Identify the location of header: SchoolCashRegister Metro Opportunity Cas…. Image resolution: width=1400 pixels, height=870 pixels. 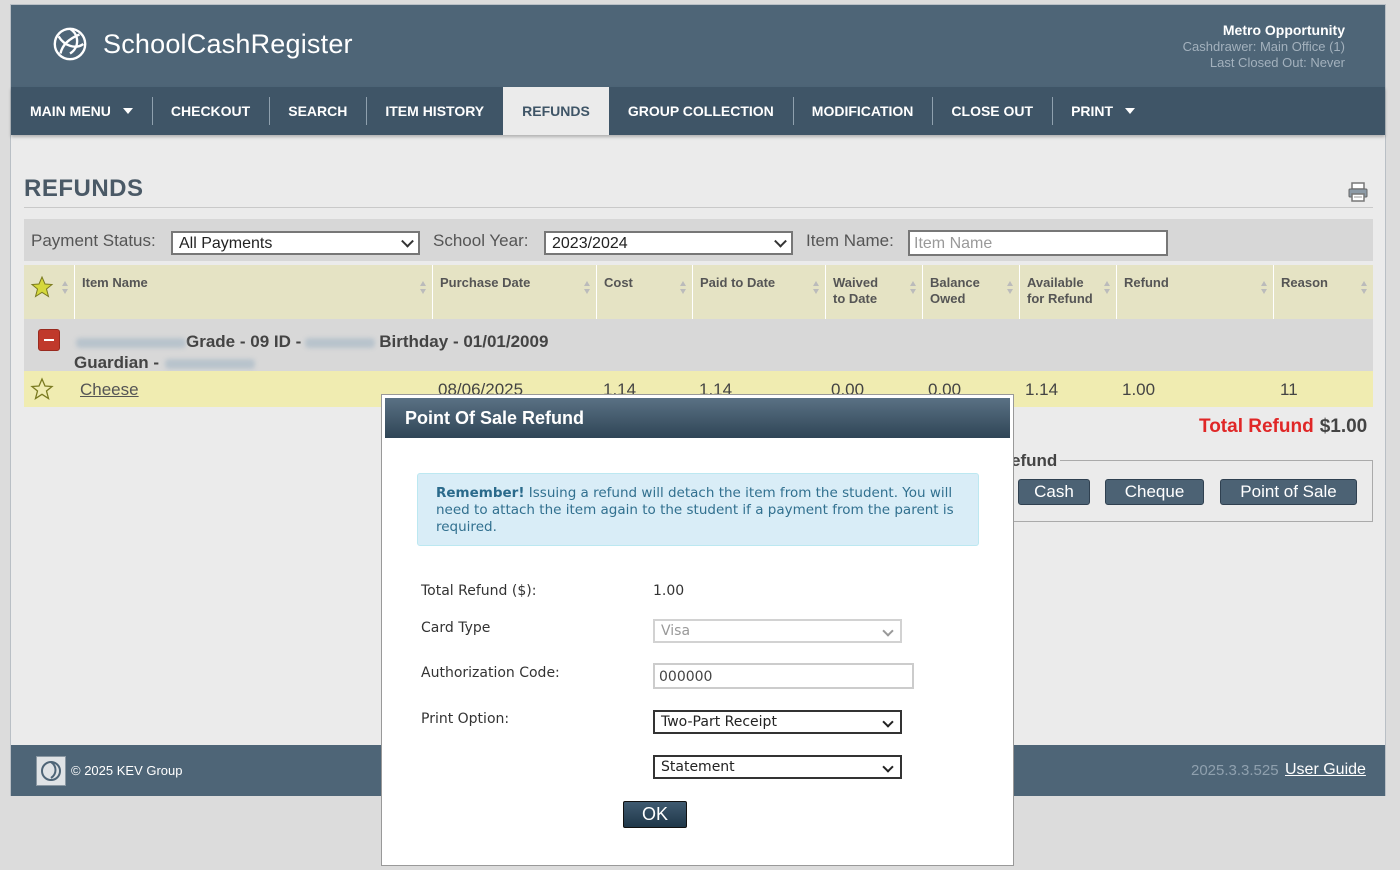
(698, 46).